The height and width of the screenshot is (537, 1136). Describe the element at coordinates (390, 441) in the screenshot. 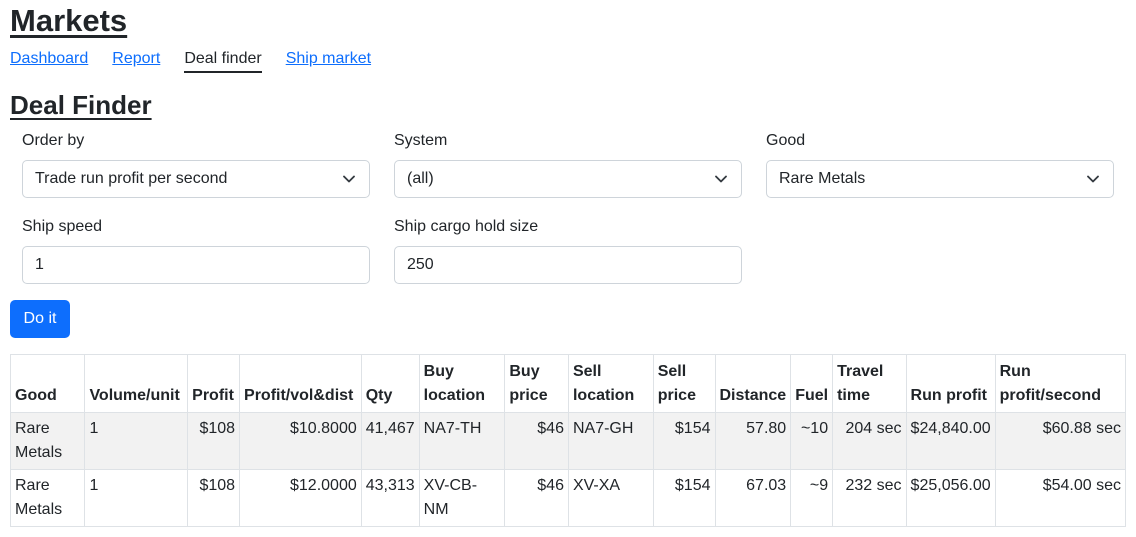

I see `cell-qty: 41,467` at that location.